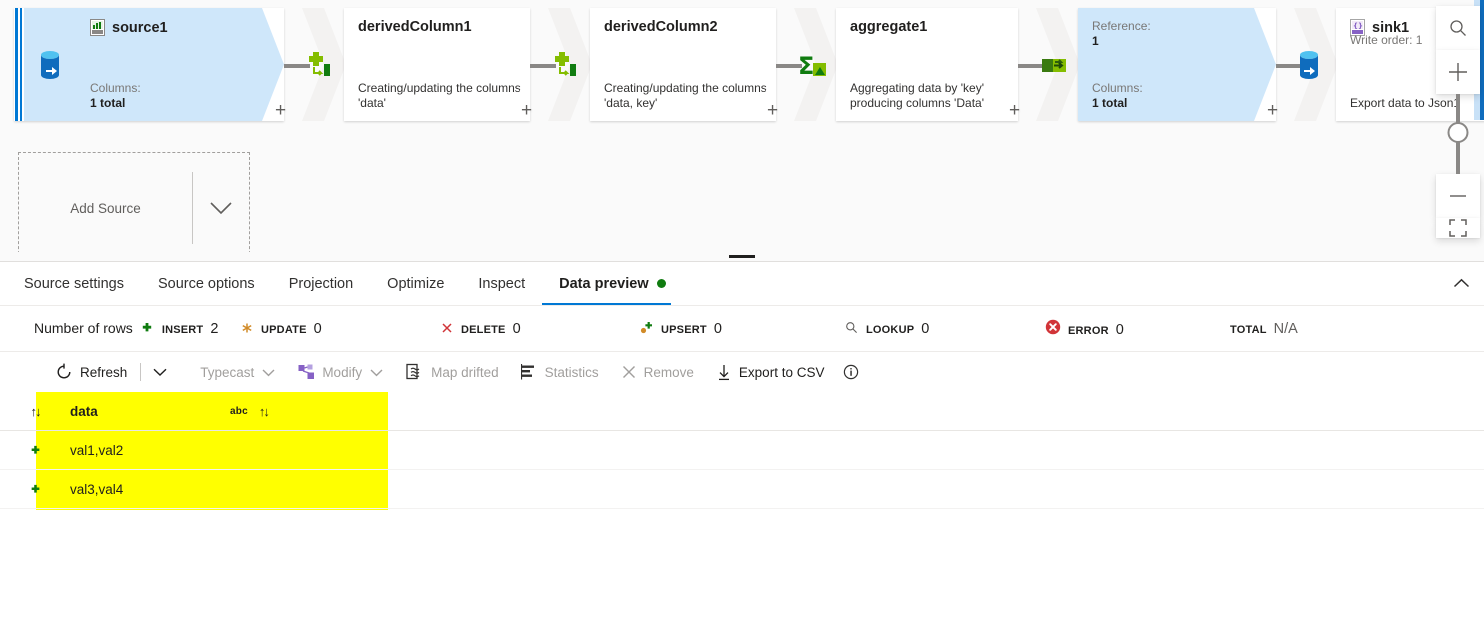 This screenshot has height=643, width=1484. Describe the element at coordinates (661, 27) in the screenshot. I see `node-name-label: derivedColumn2` at that location.